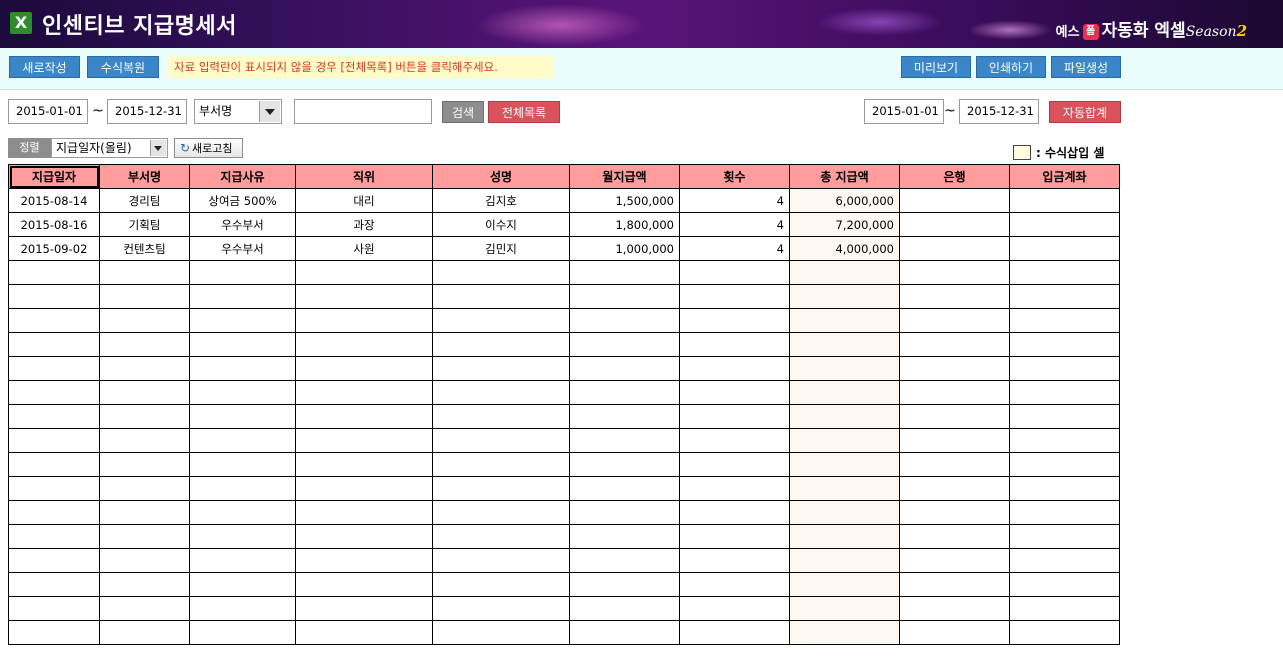 The image size is (1283, 656). What do you see at coordinates (144, 200) in the screenshot?
I see `cell-department: 경리팀` at bounding box center [144, 200].